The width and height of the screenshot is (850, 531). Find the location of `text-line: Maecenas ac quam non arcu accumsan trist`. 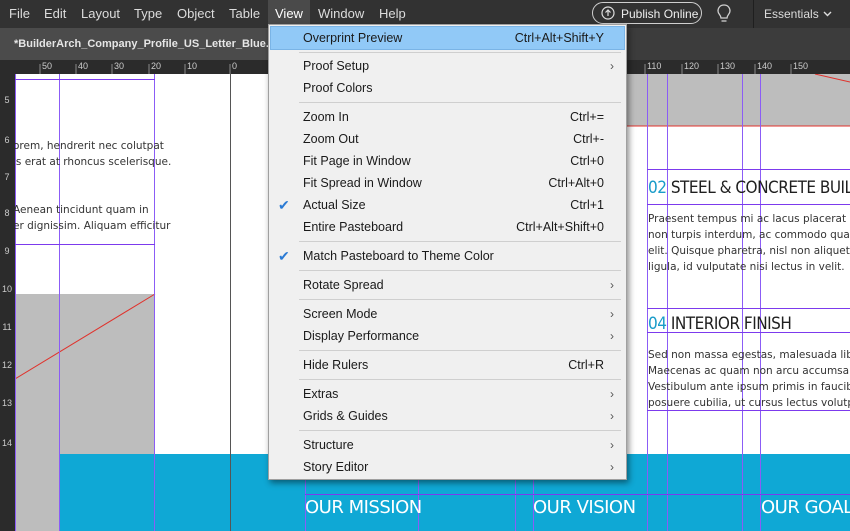

text-line: Maecenas ac quam non arcu accumsan trist is located at coordinates (749, 371).